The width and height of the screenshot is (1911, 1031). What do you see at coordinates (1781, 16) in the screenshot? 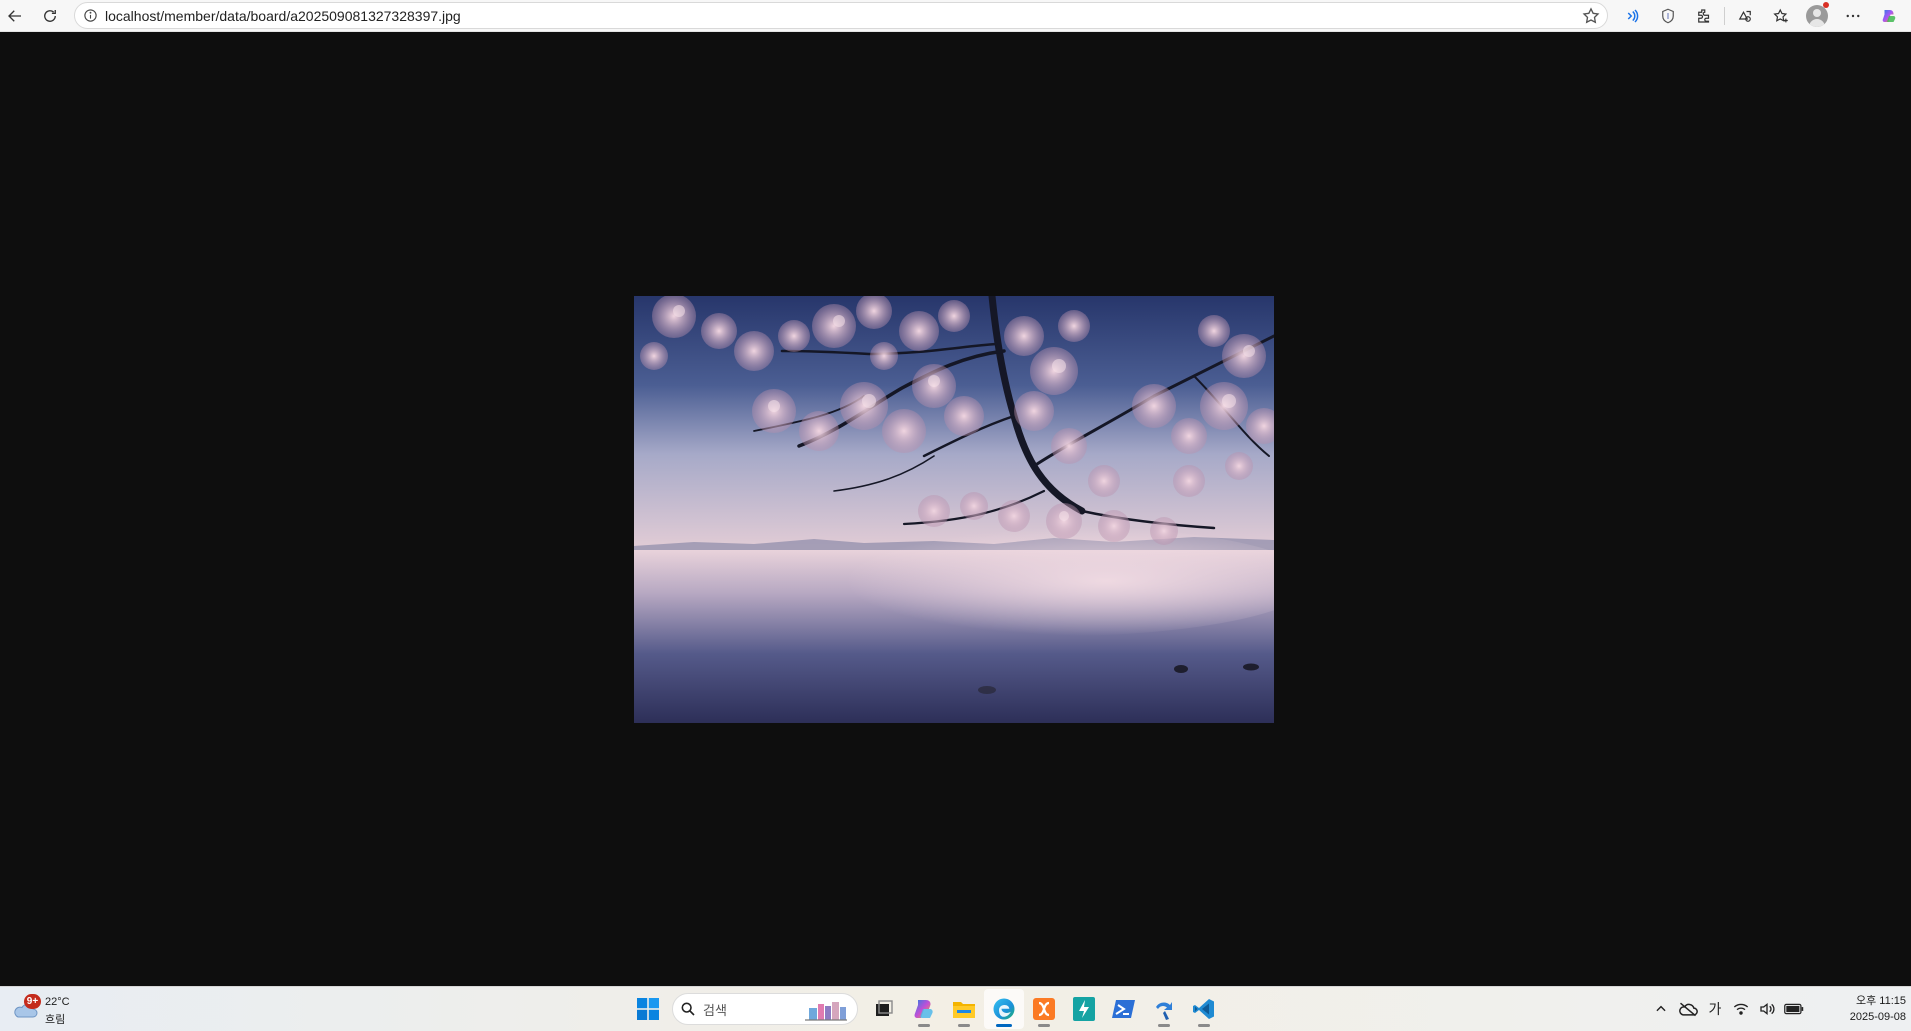
I see `favorites-icon` at bounding box center [1781, 16].